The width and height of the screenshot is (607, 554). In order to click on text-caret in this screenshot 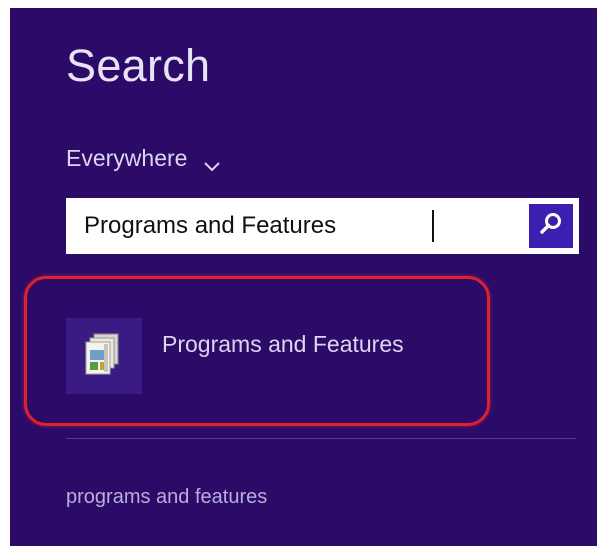, I will do `click(433, 226)`.